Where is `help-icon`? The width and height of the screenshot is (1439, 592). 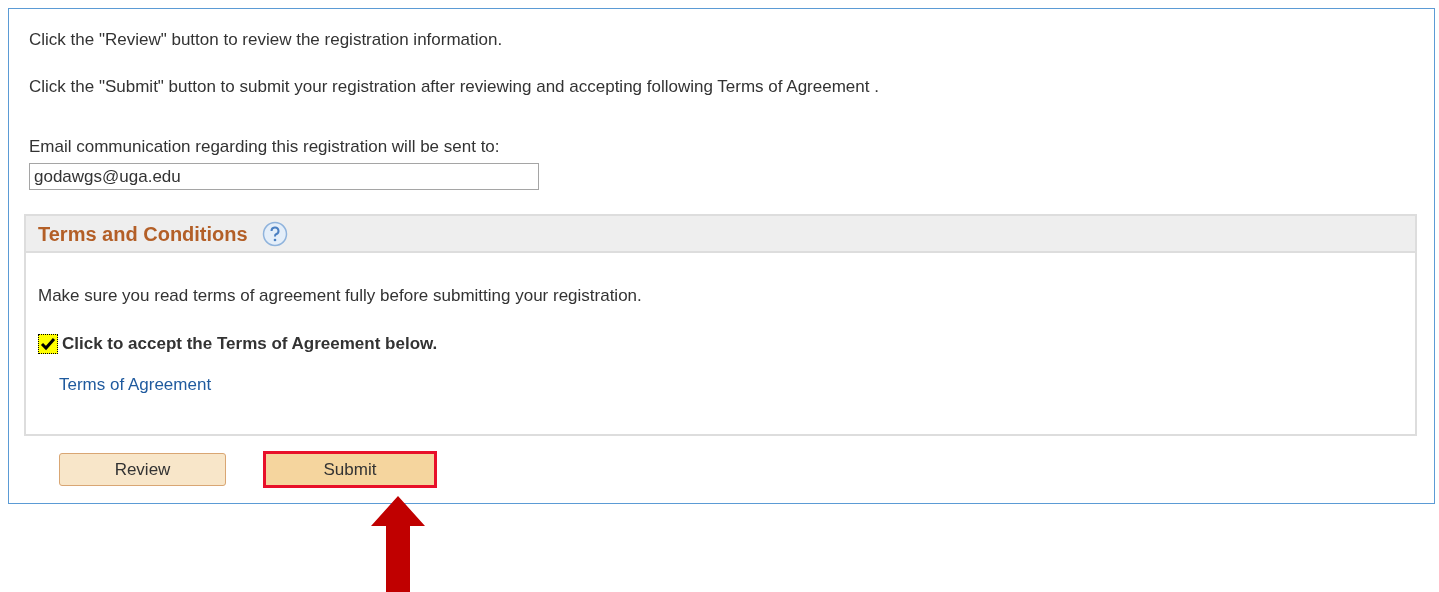 help-icon is located at coordinates (274, 233).